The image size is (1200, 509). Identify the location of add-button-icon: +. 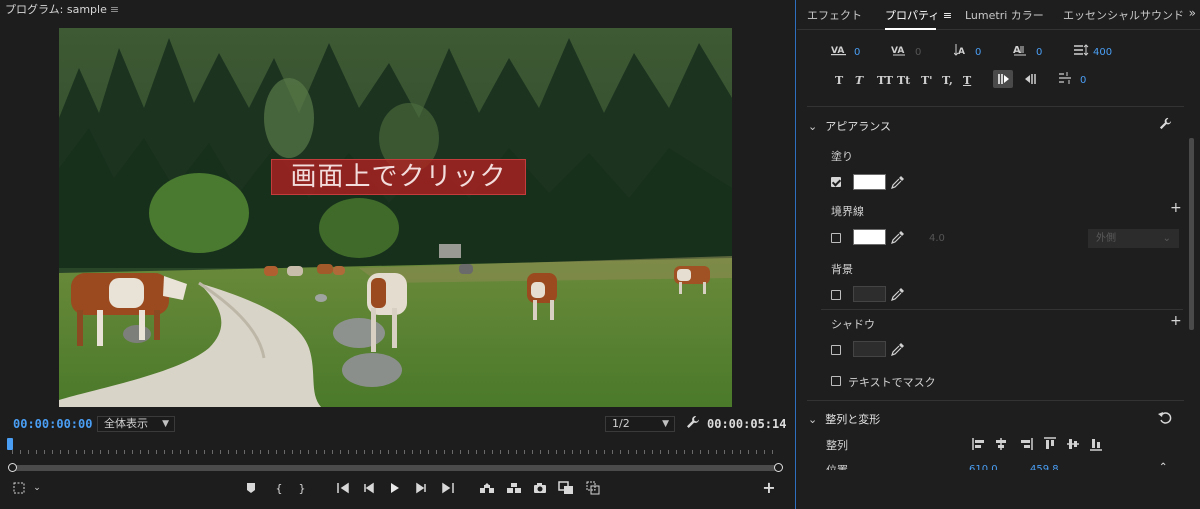
(769, 487).